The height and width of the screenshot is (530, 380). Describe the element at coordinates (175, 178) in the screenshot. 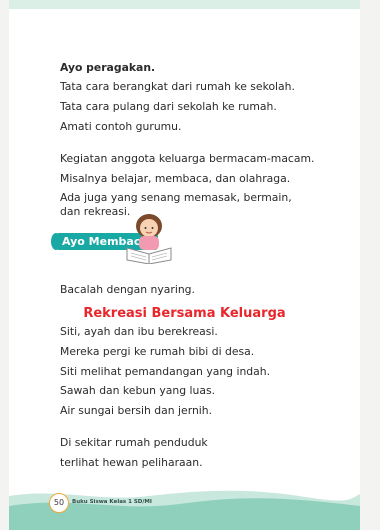

I see `section2-line: Misalnya belajar, membaca, dan olahraga.` at that location.